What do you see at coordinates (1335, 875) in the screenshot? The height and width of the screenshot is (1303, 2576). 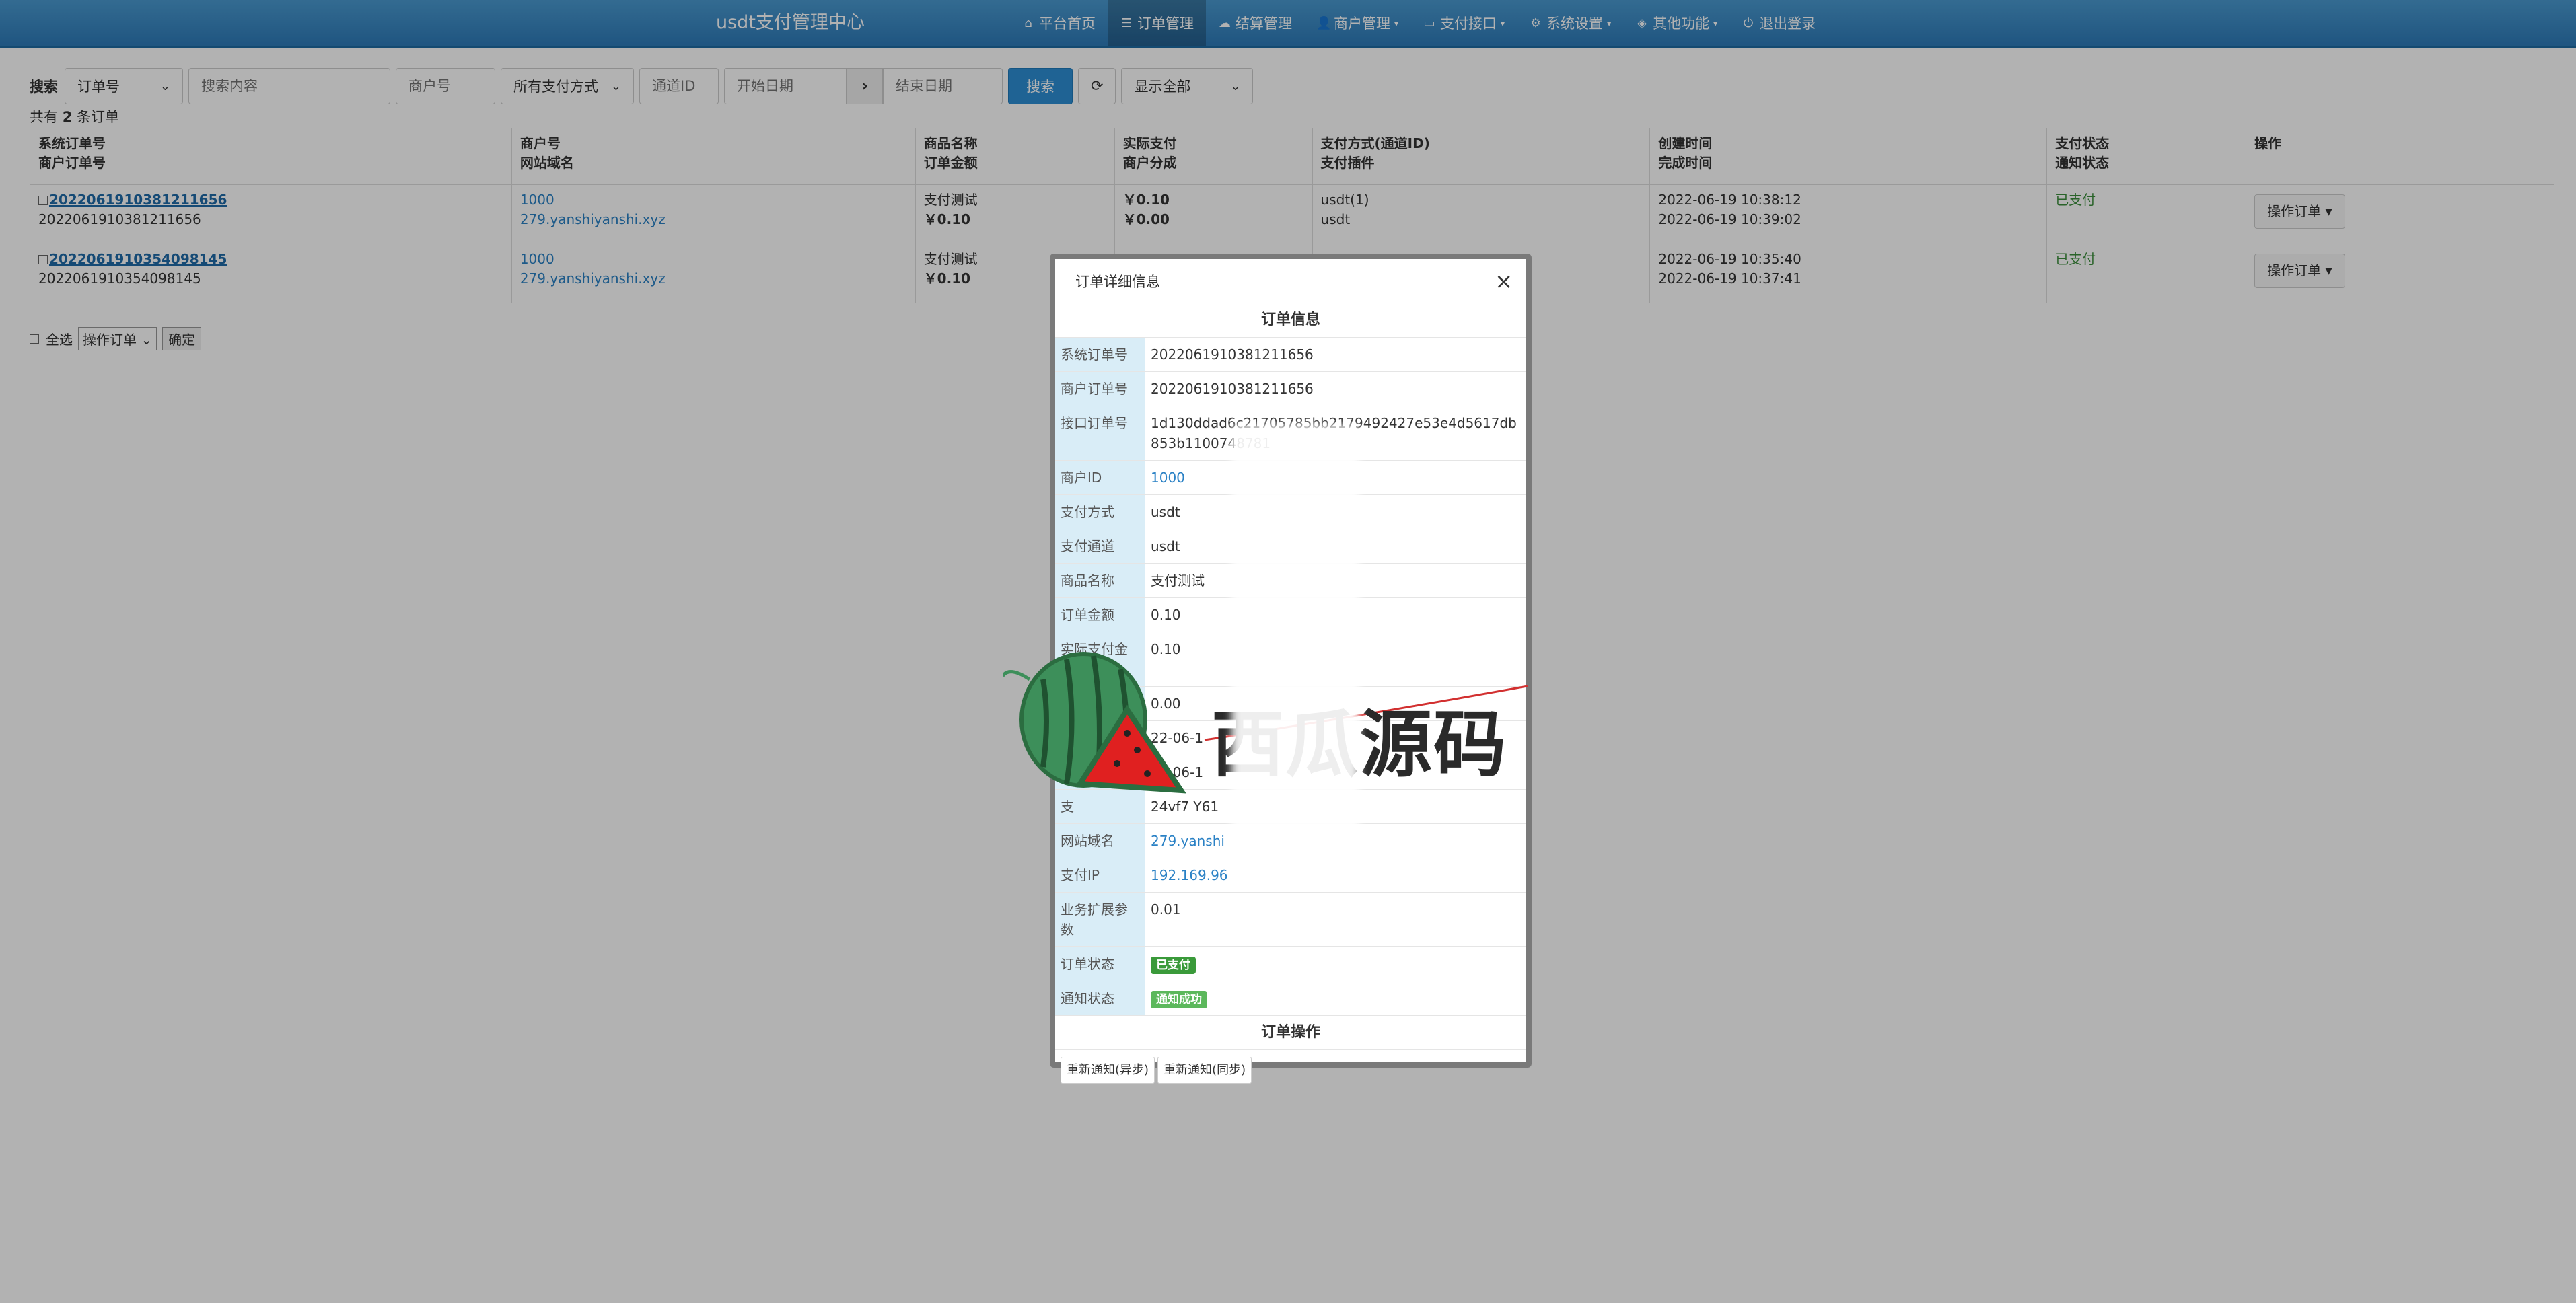 I see `detail-value: 192.169.96` at bounding box center [1335, 875].